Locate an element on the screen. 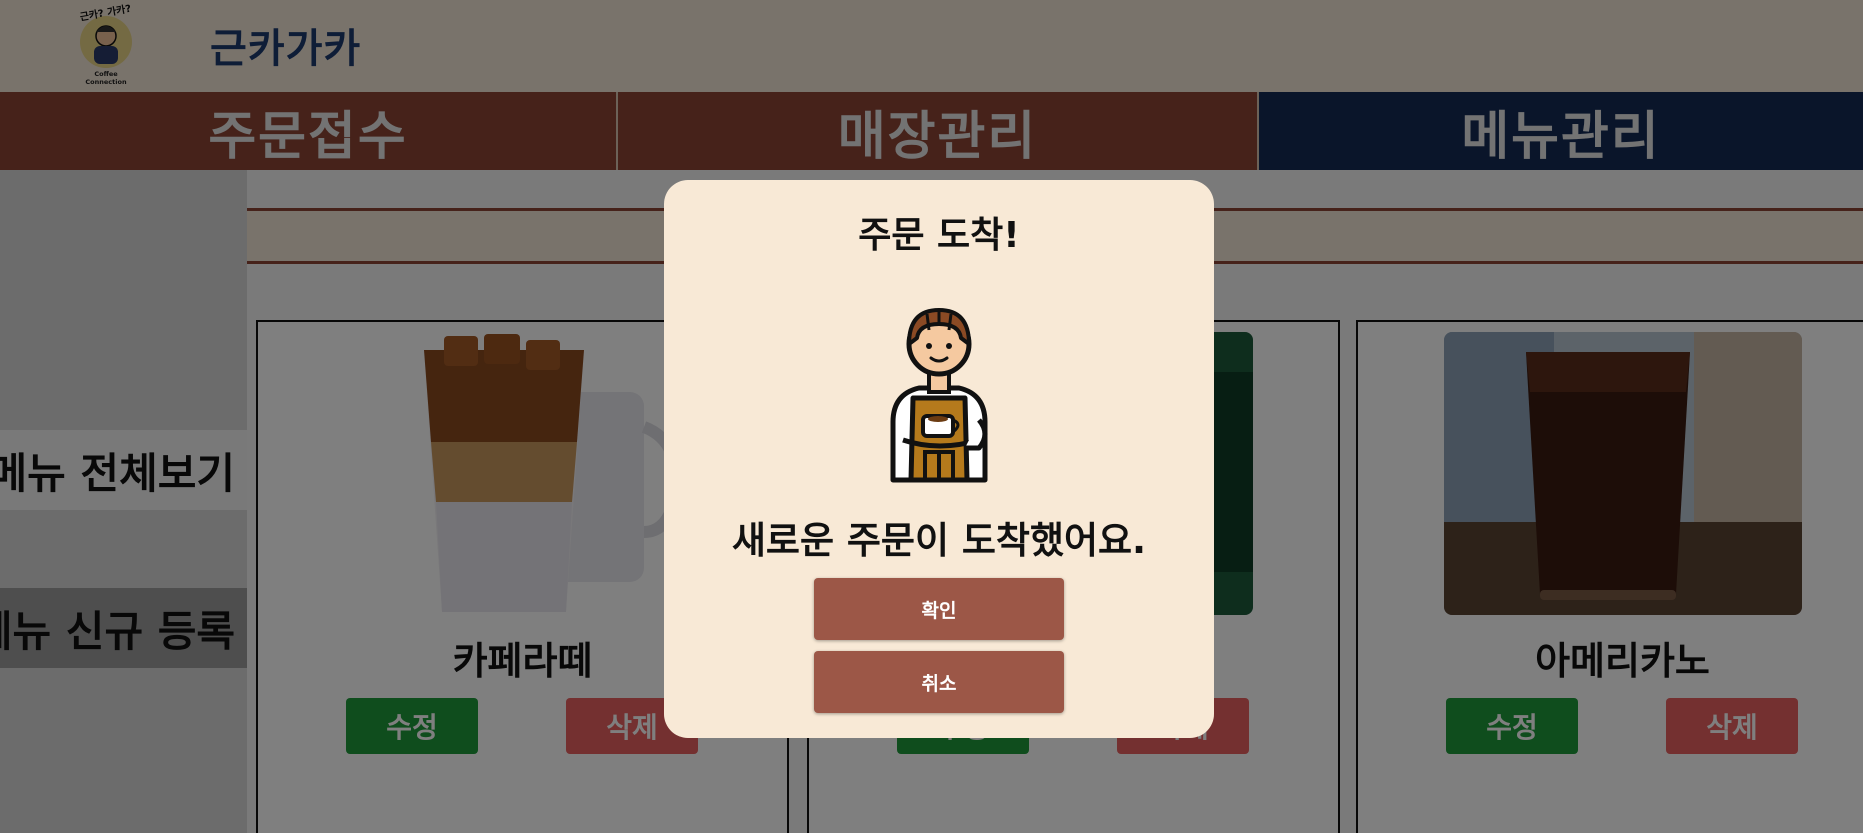 The image size is (1863, 833). cancel-button: 취소 is located at coordinates (939, 682).